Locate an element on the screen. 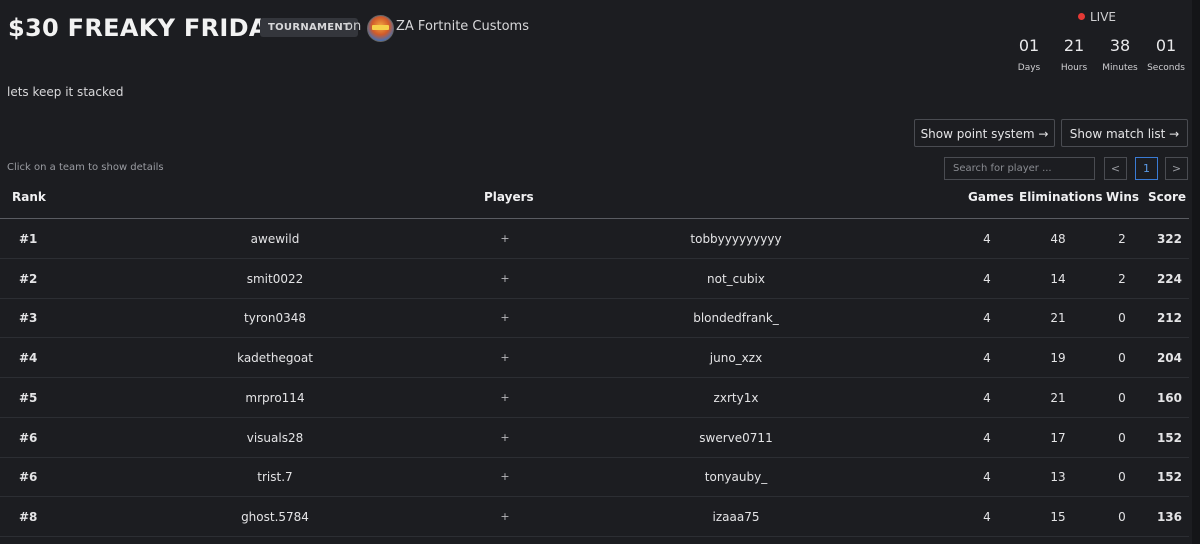 This screenshot has height=544, width=1200. countdown-hours: 21 Hours is located at coordinates (1074, 54).